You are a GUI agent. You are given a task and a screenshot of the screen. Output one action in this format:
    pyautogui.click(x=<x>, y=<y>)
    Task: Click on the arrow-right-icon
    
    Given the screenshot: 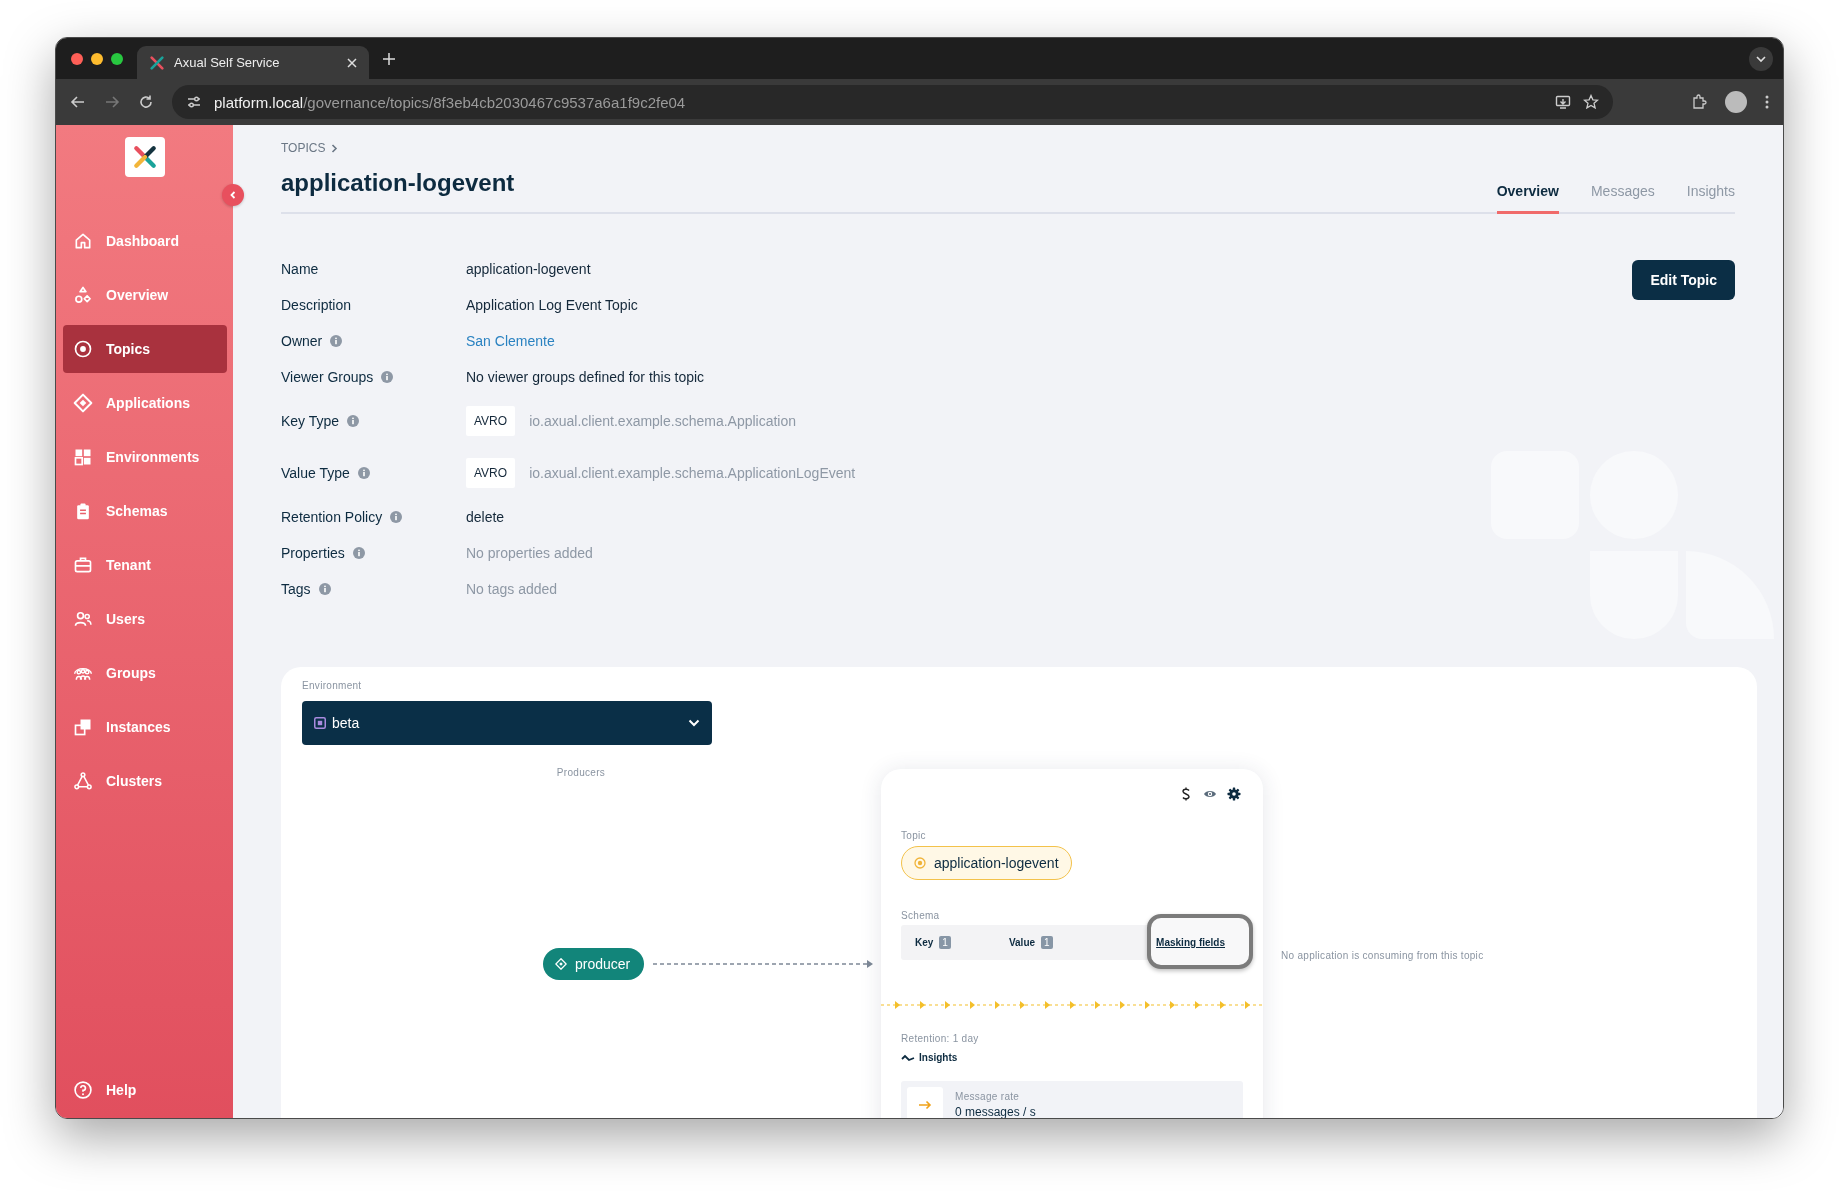 What is the action you would take?
    pyautogui.click(x=925, y=1105)
    